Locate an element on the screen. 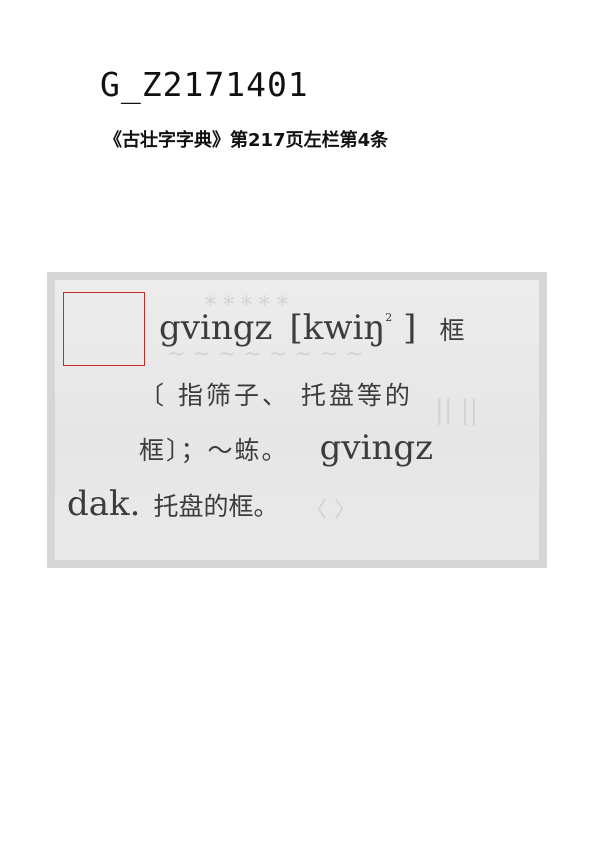 This screenshot has width=595, height=842. romanization: gvingz is located at coordinates (215, 328).